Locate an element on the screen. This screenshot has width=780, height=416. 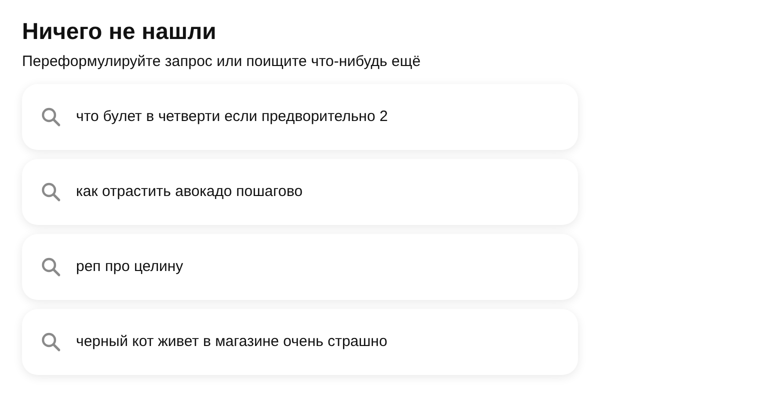
subtitle: Переформулируйте запрос или поищите что-нибудь ещё is located at coordinates (222, 62).